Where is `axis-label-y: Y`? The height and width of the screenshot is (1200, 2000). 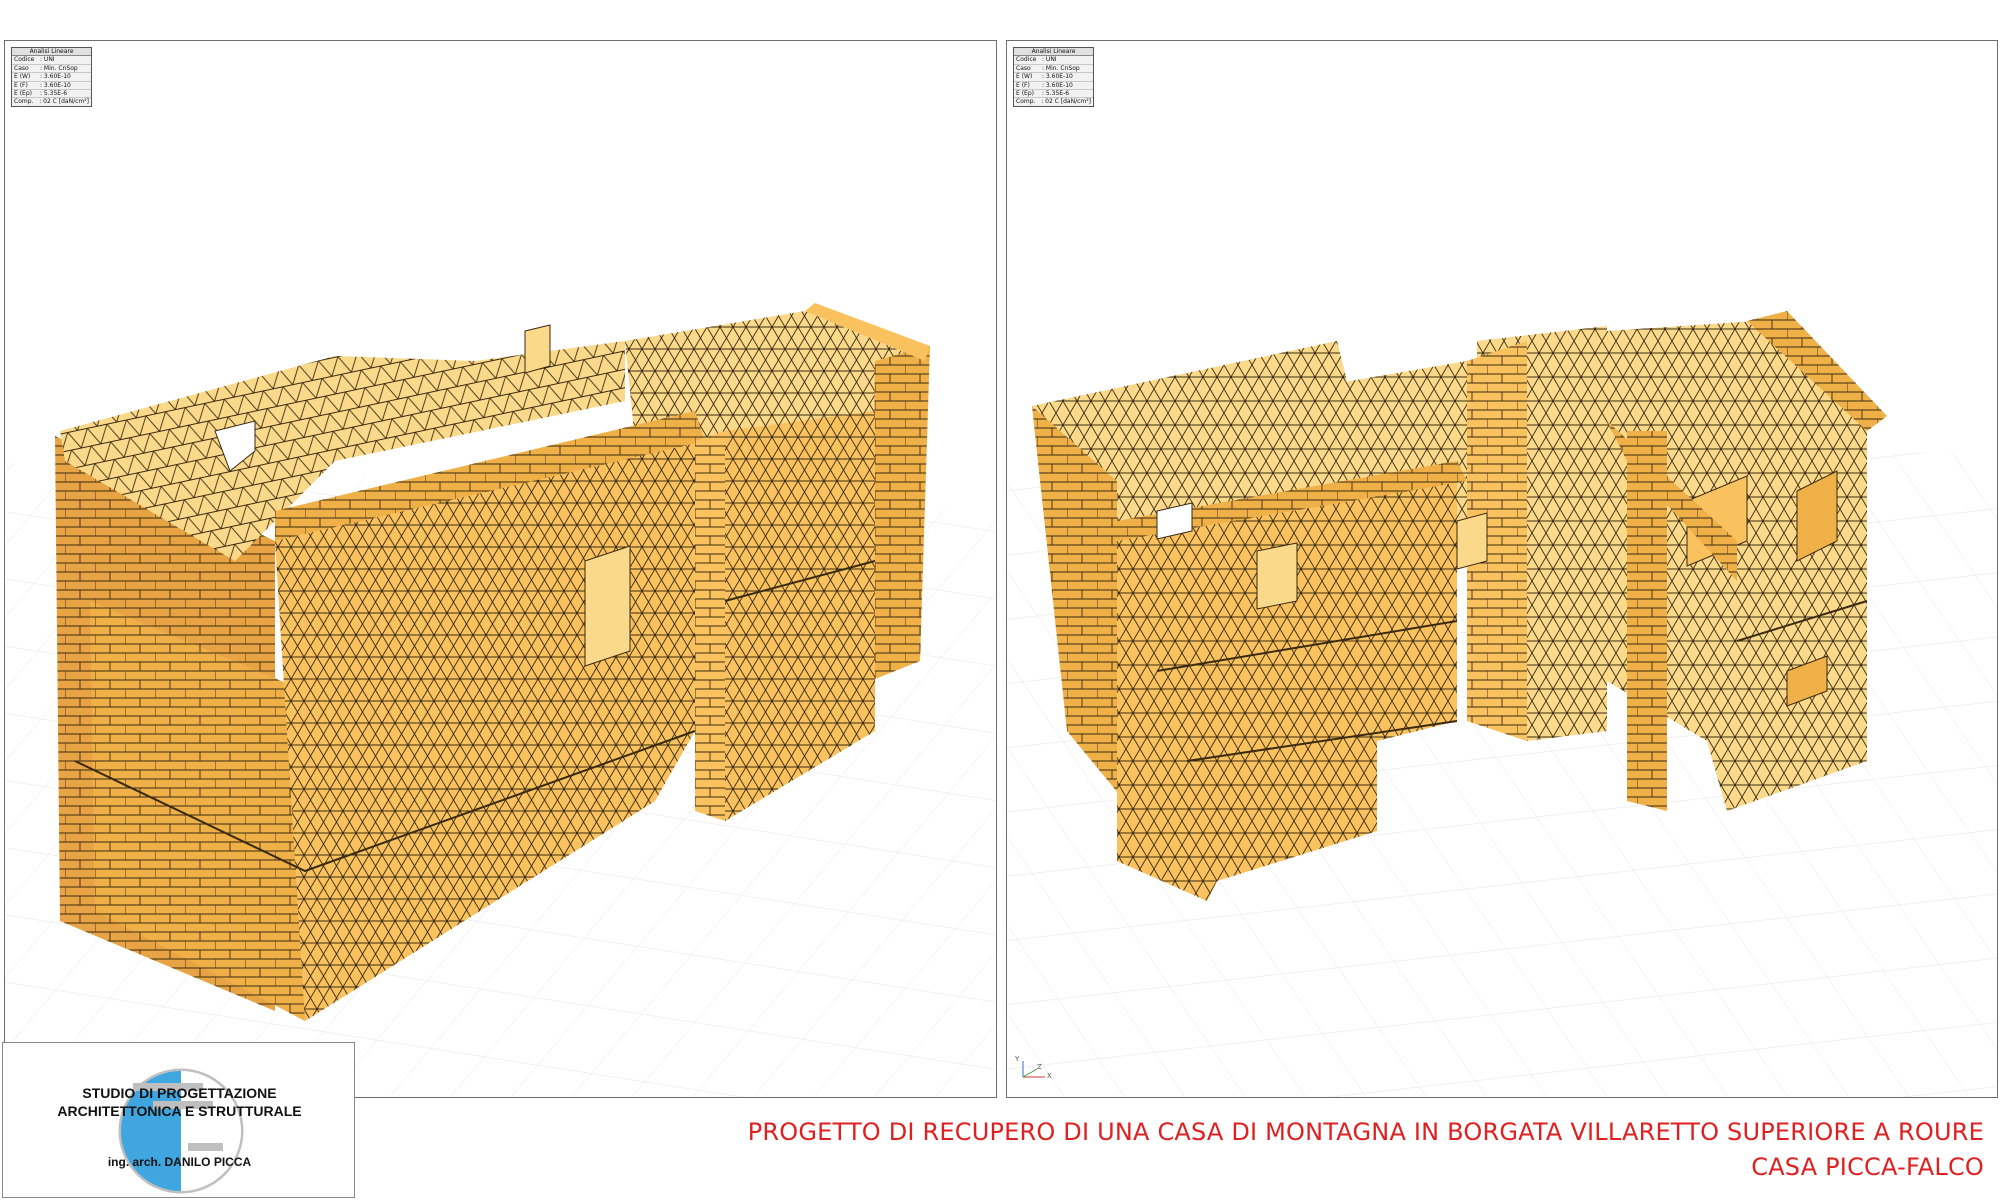
axis-label-y: Y is located at coordinates (1017, 1059).